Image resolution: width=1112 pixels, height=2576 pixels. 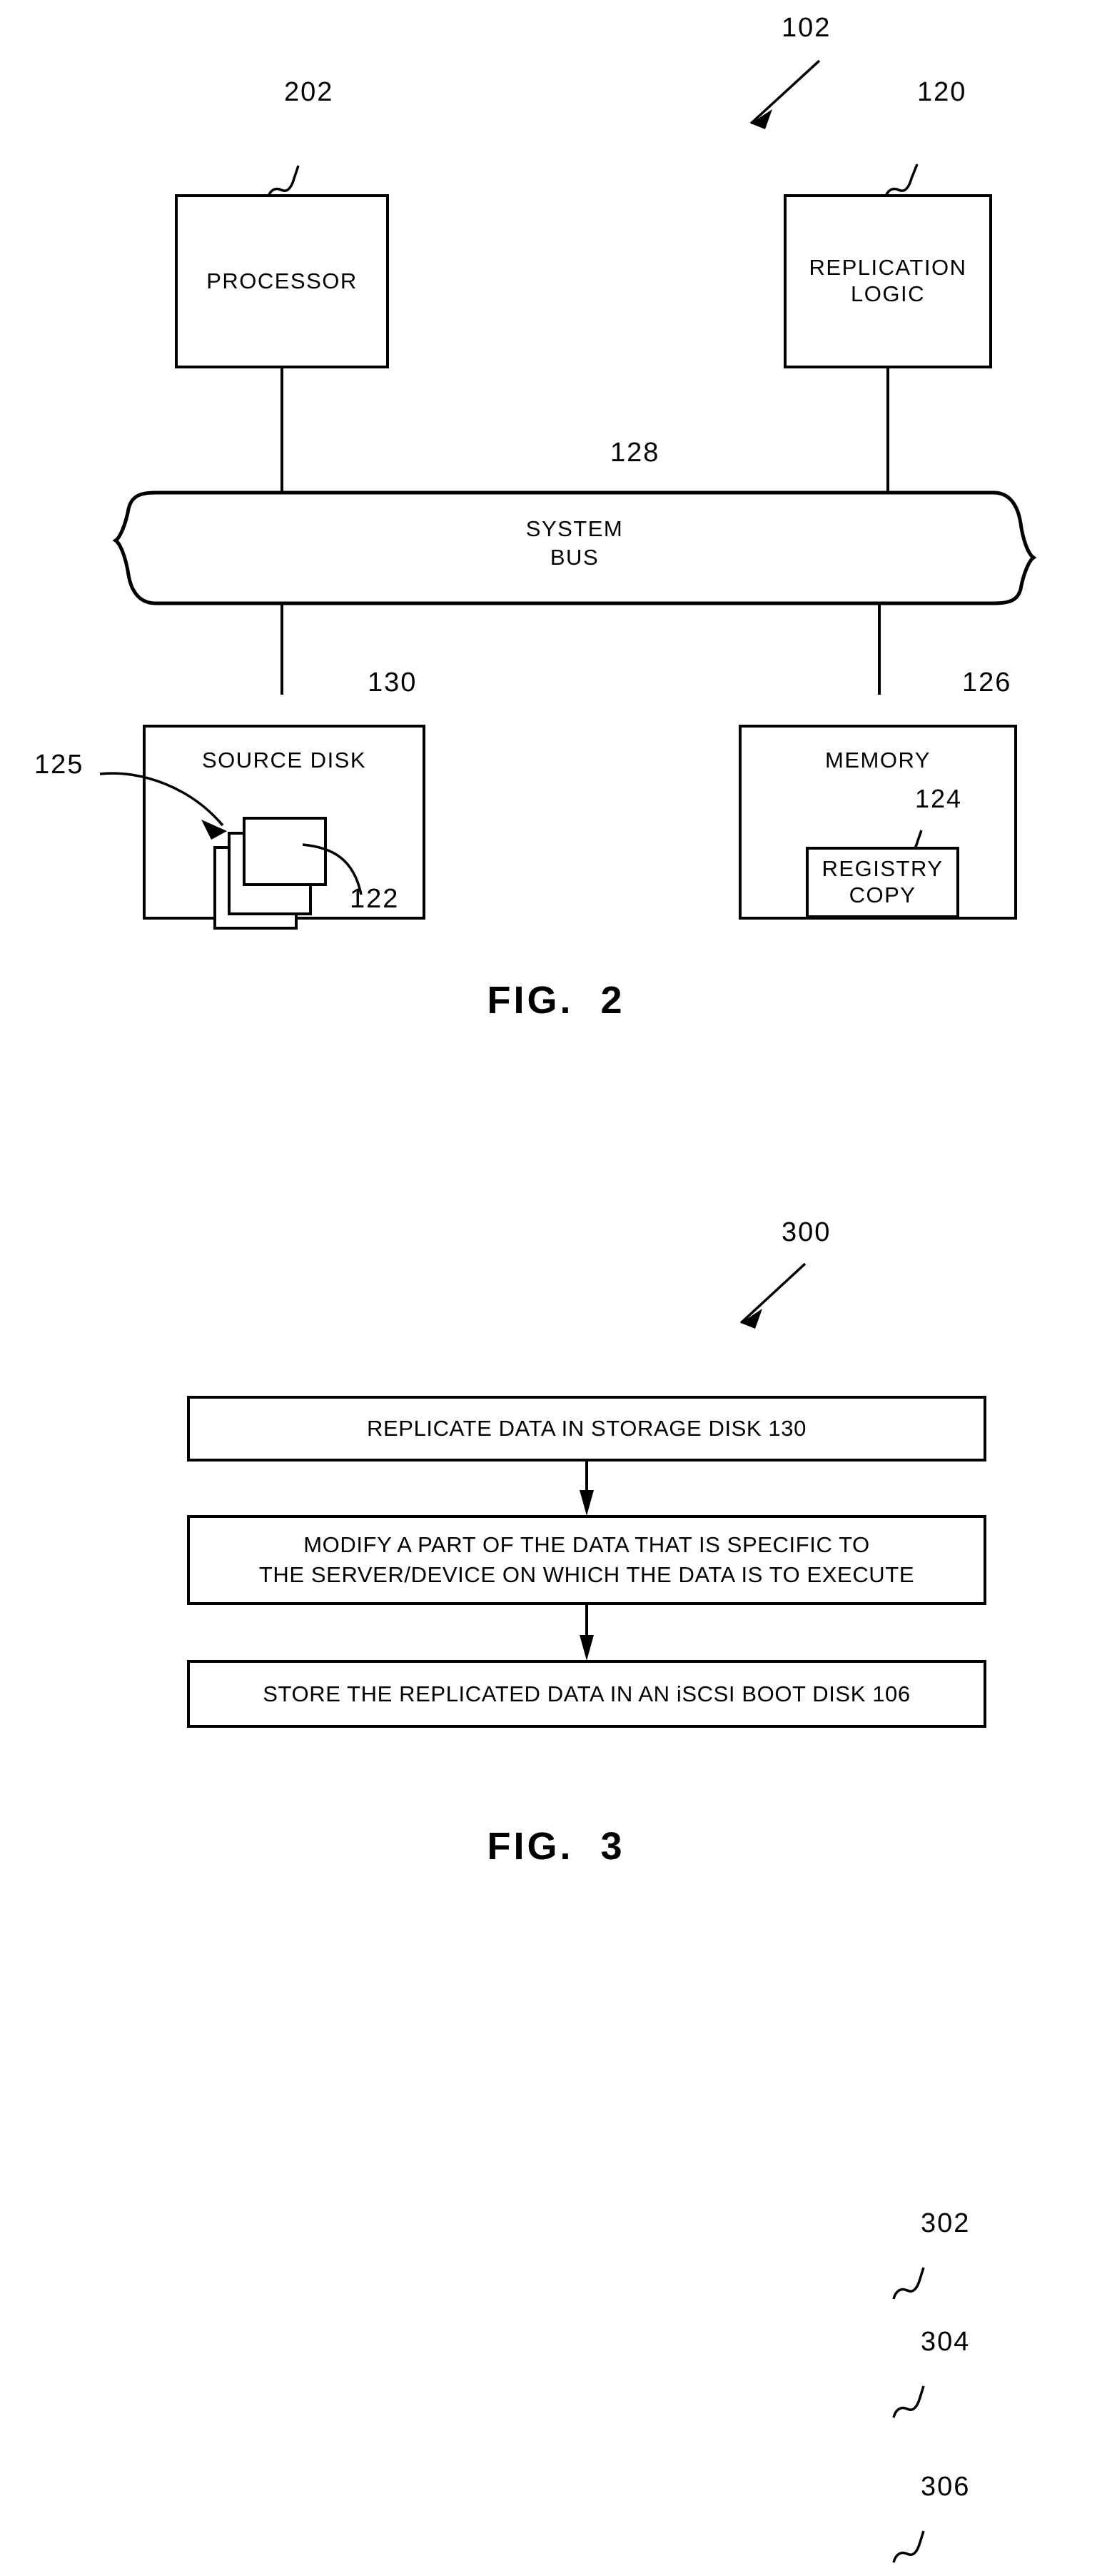 What do you see at coordinates (283, 182) in the screenshot?
I see `ref-202-leader` at bounding box center [283, 182].